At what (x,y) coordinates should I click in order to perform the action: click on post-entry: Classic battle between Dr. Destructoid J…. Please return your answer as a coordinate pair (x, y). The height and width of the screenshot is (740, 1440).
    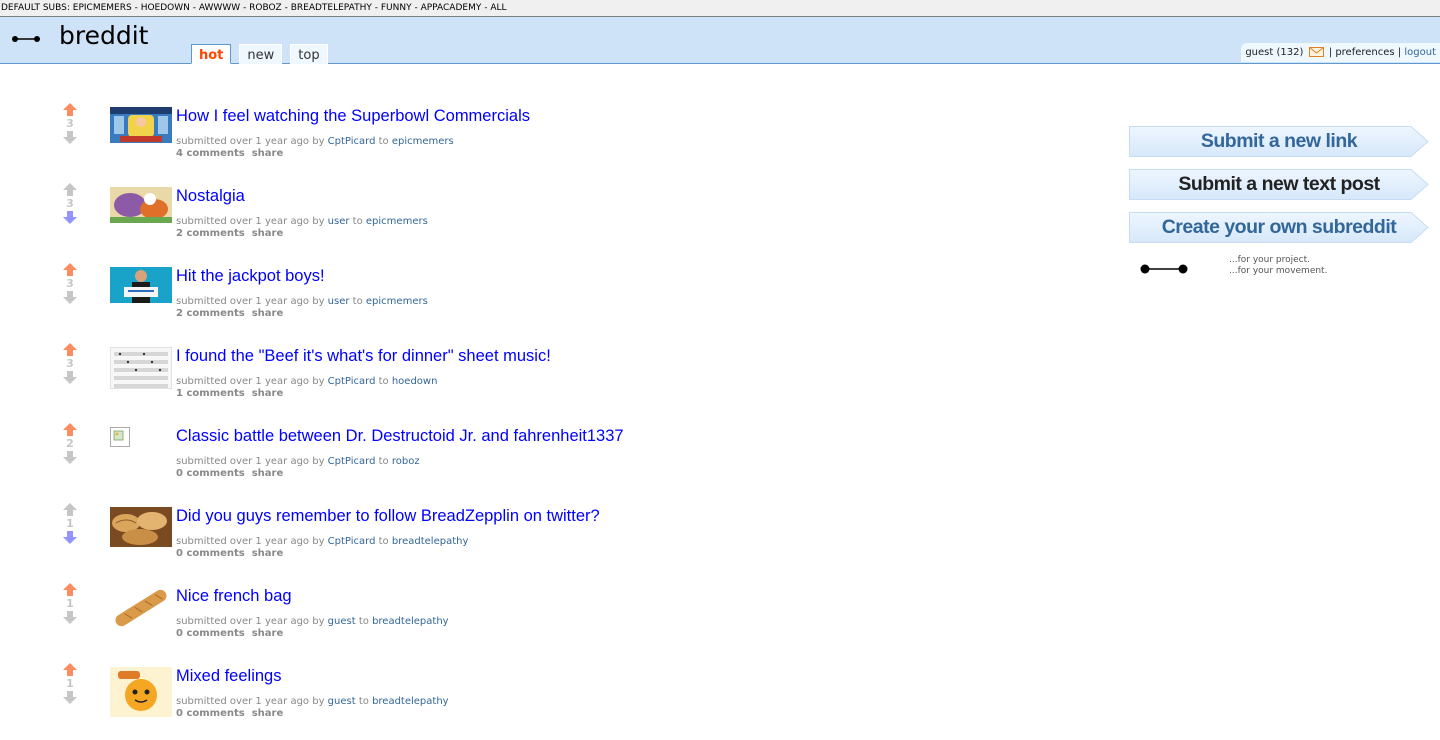
    Looking at the image, I should click on (626, 452).